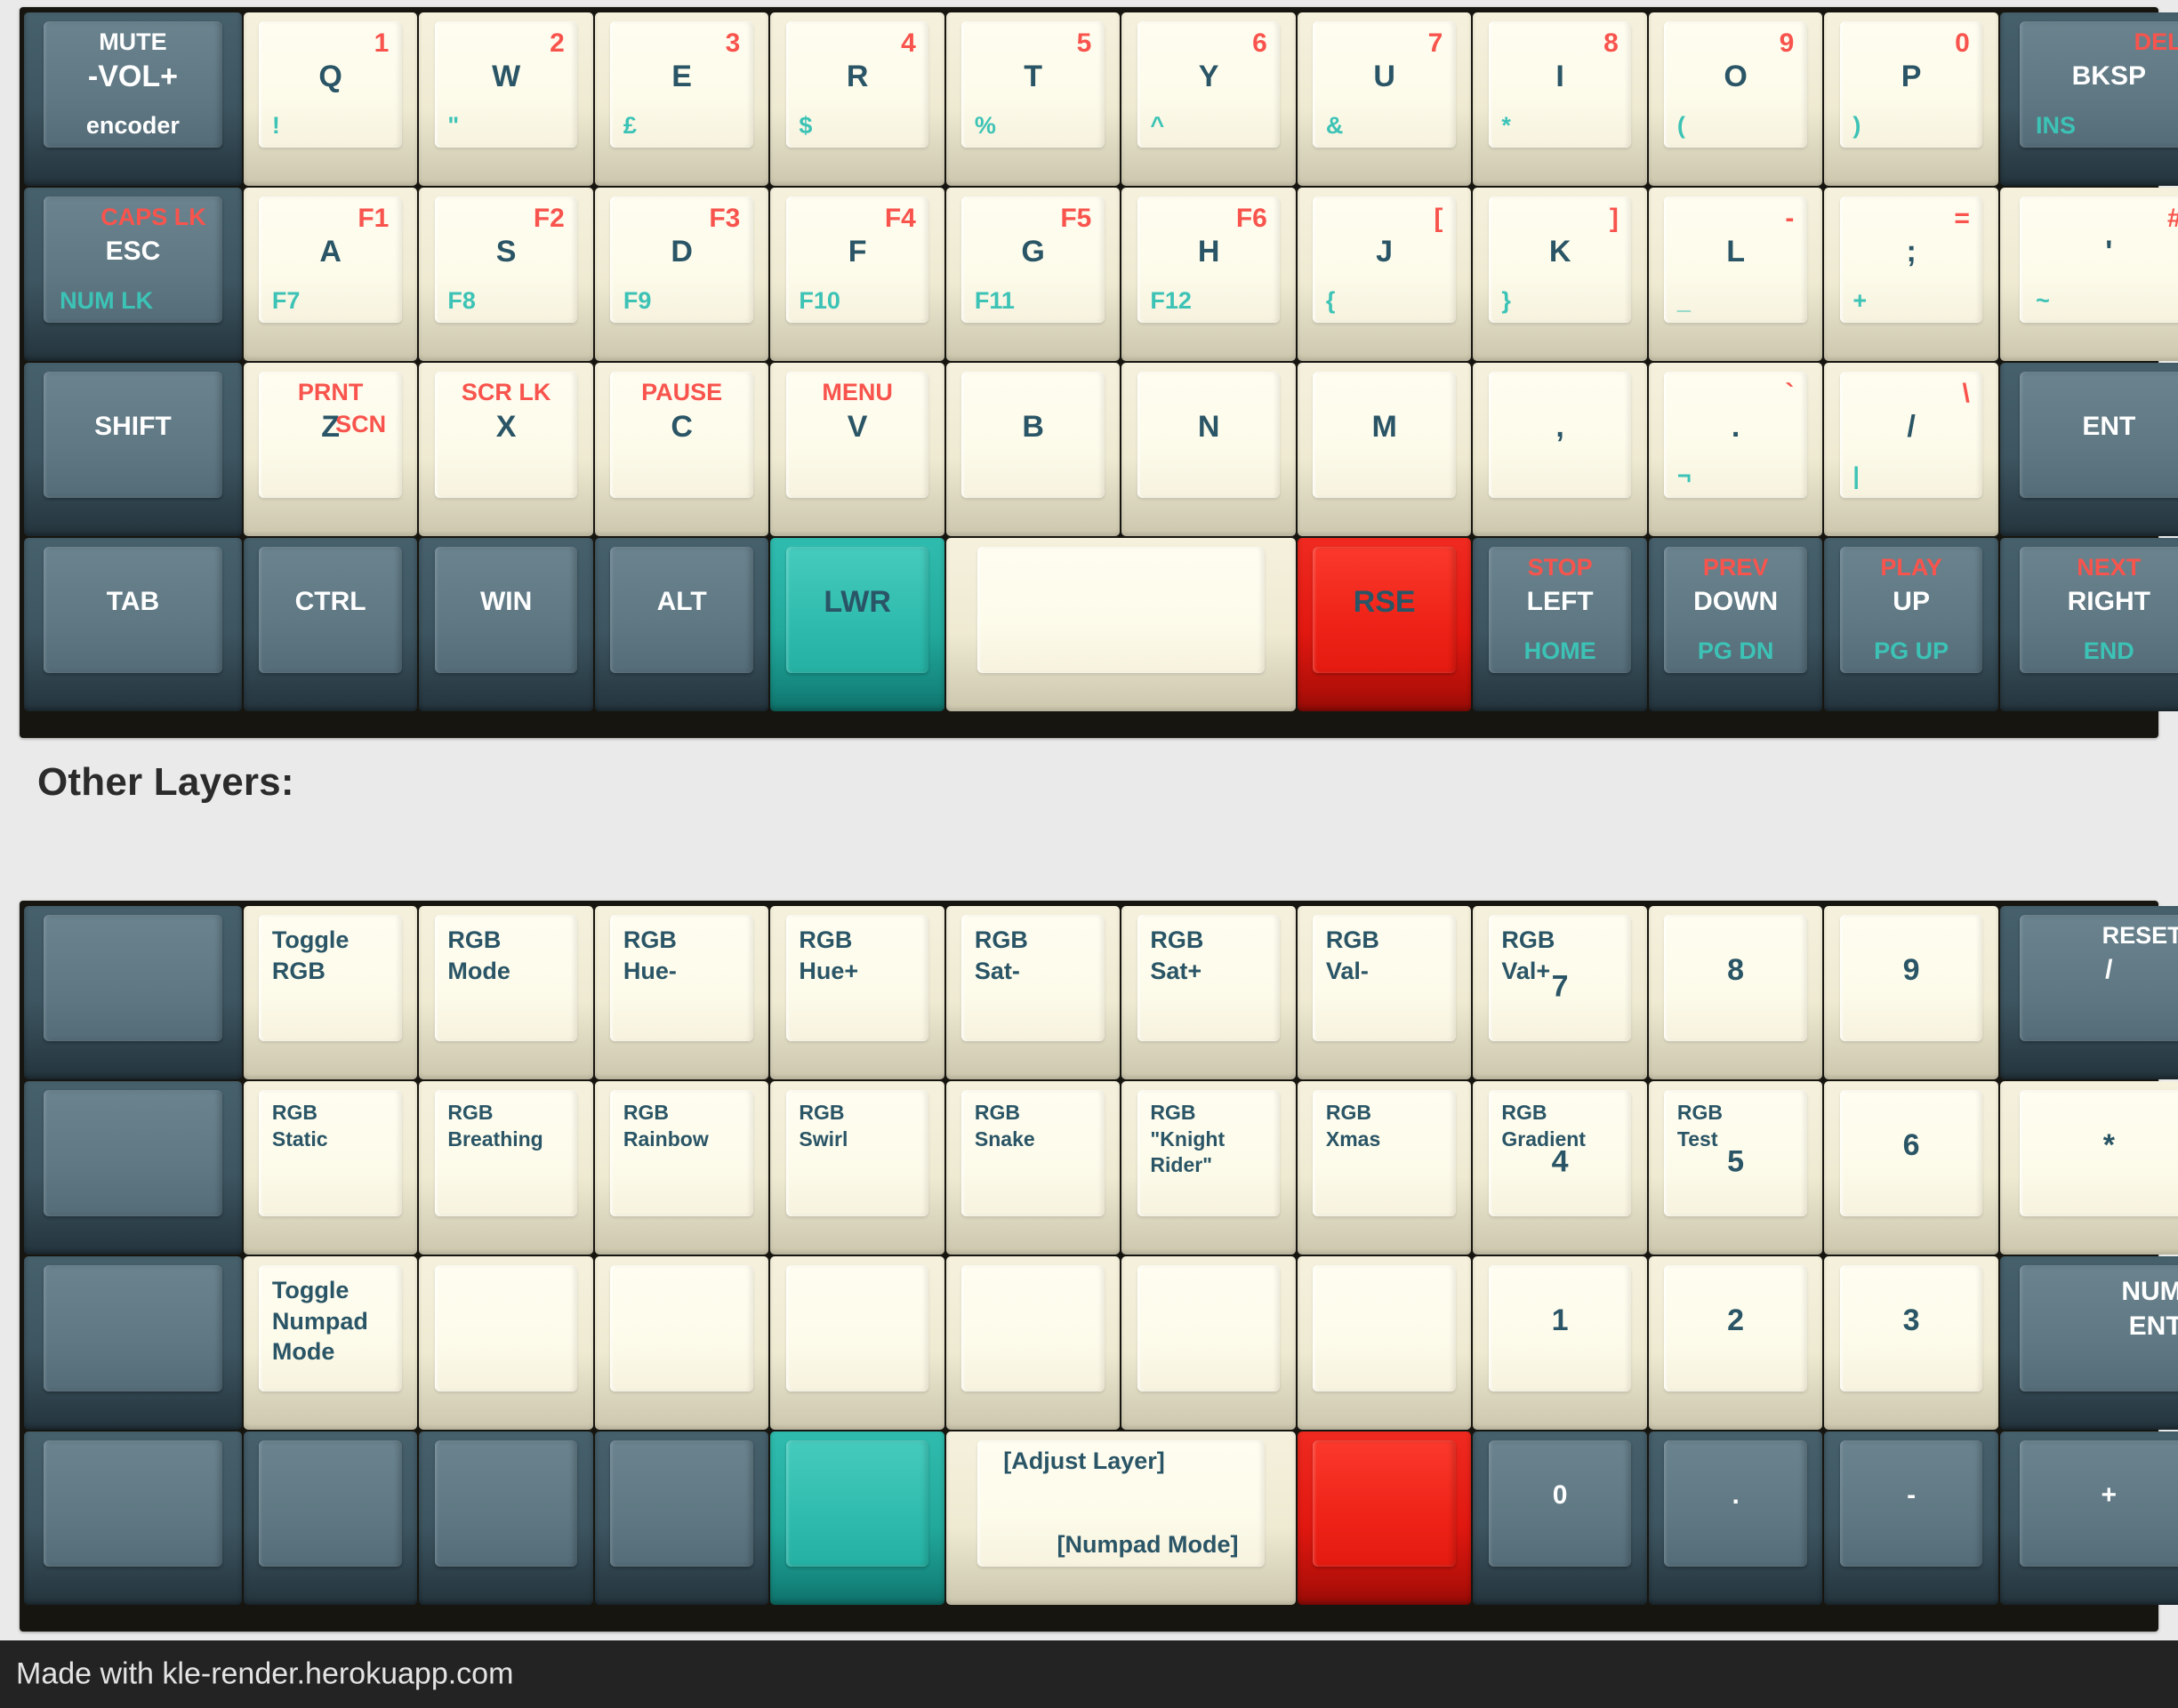  Describe the element at coordinates (1560, 450) in the screenshot. I see `keycap: ,` at that location.